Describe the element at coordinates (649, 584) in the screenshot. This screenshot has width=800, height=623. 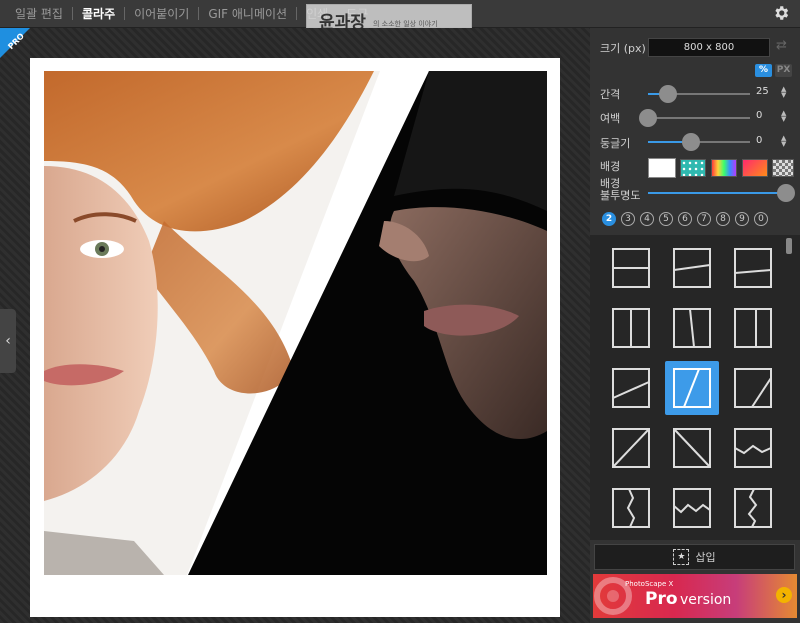
I see `ad-brand: PhotoScape X` at that location.